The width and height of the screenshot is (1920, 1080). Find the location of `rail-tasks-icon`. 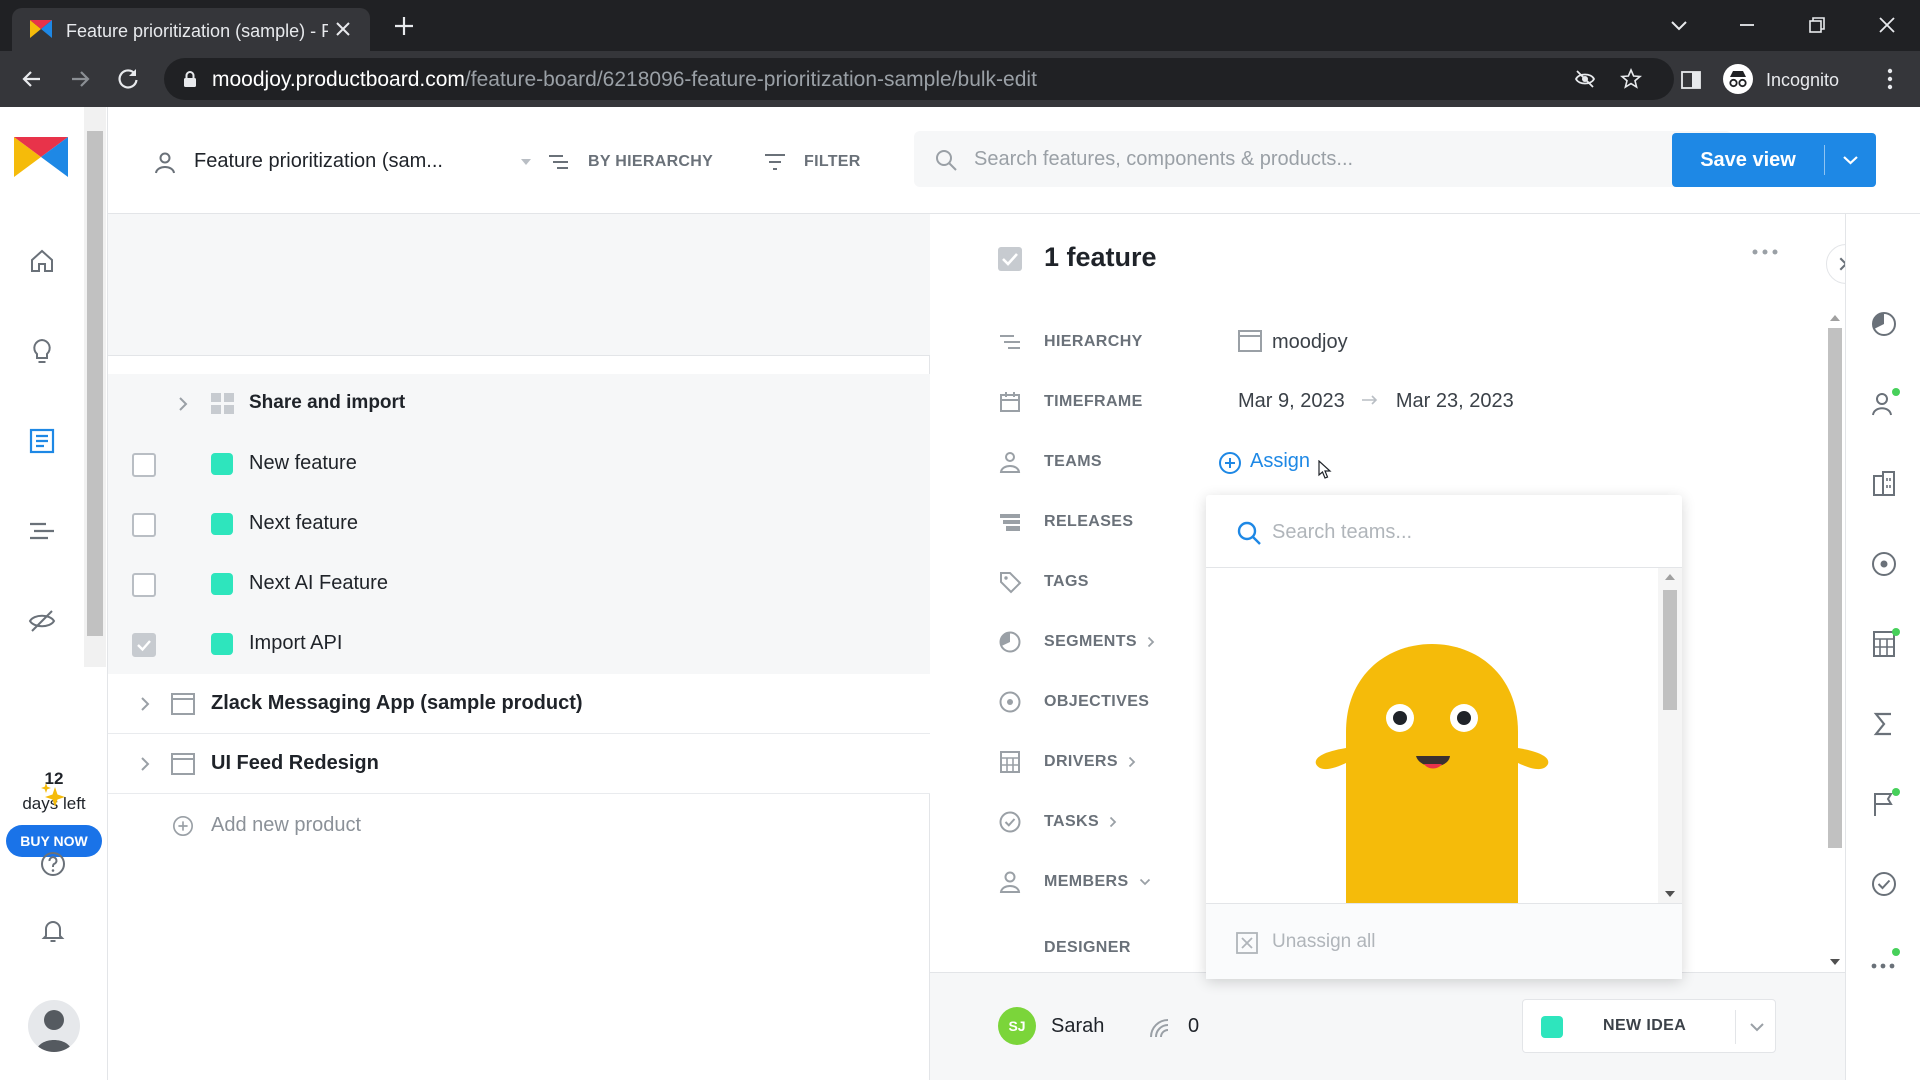

rail-tasks-icon is located at coordinates (1884, 884).